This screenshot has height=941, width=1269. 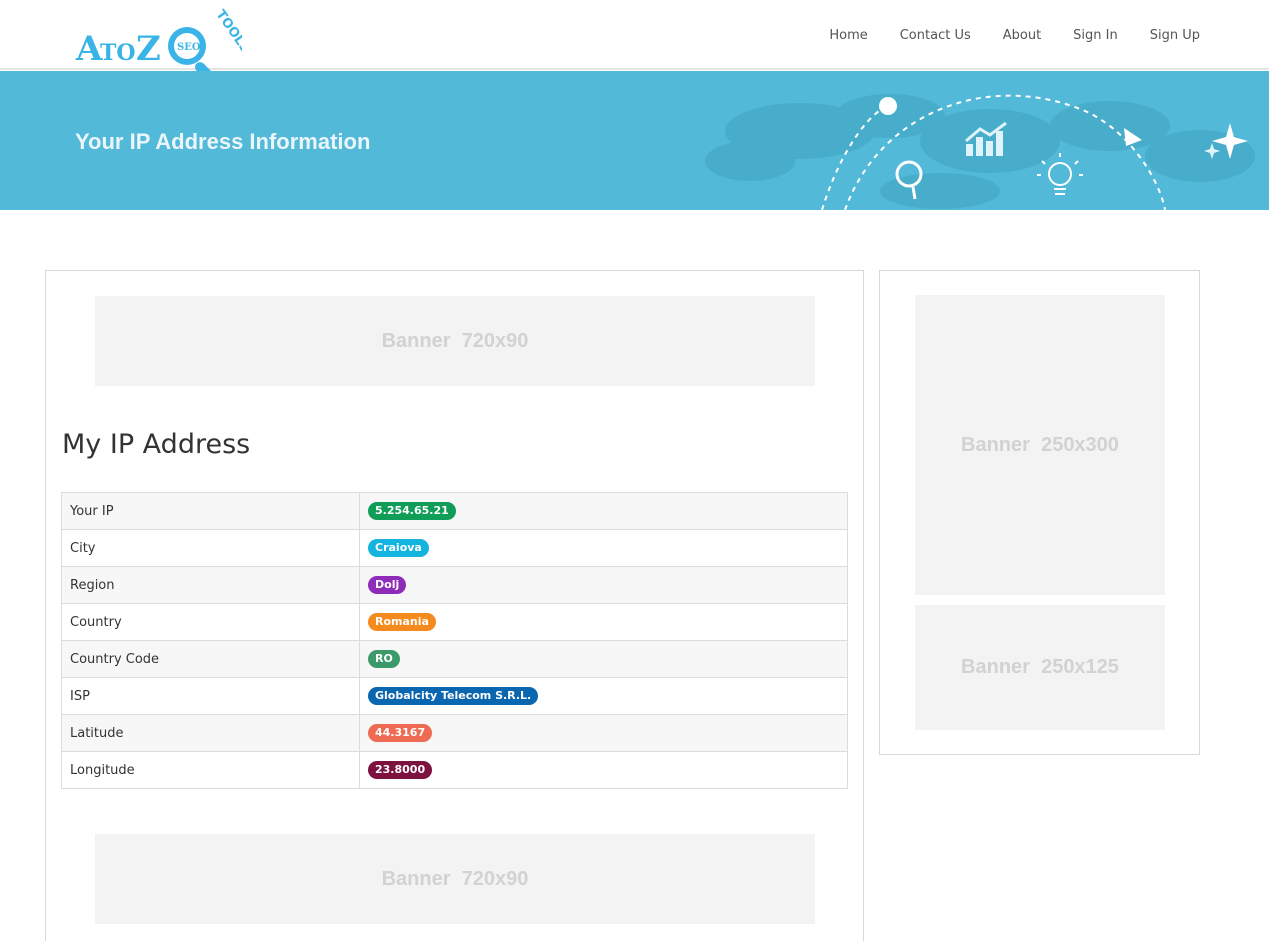 What do you see at coordinates (211, 659) in the screenshot?
I see `row-label: Country Code` at bounding box center [211, 659].